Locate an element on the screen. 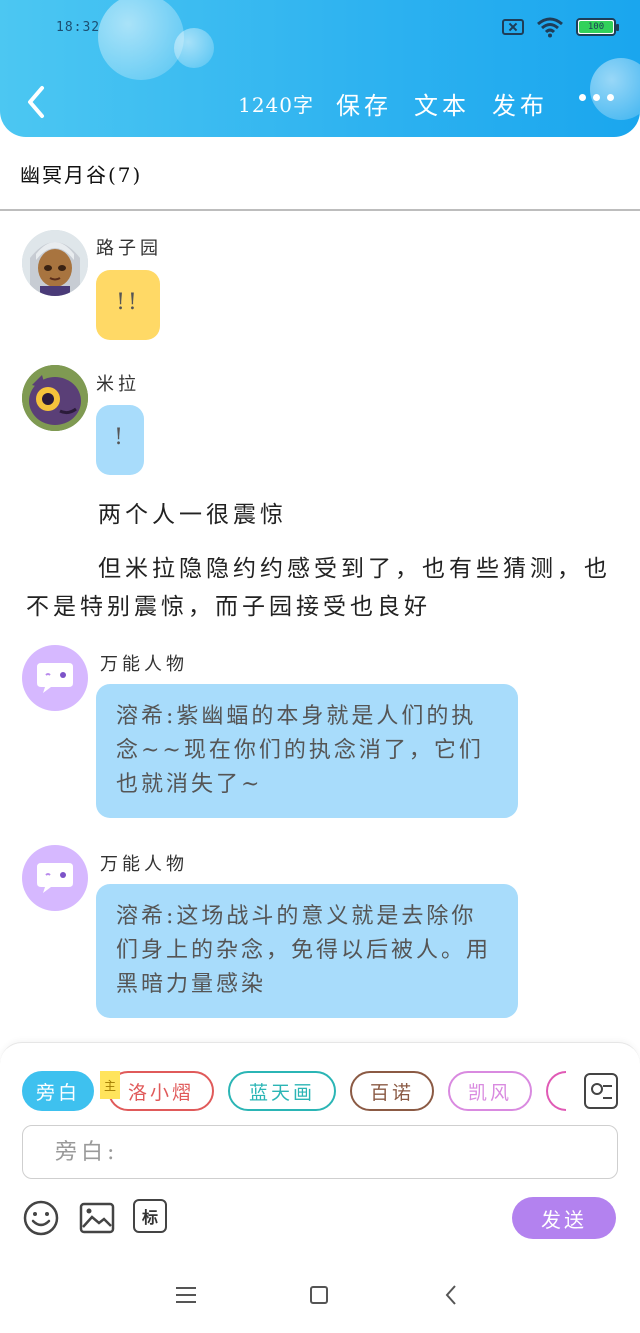  emoji-icon is located at coordinates (41, 1218).